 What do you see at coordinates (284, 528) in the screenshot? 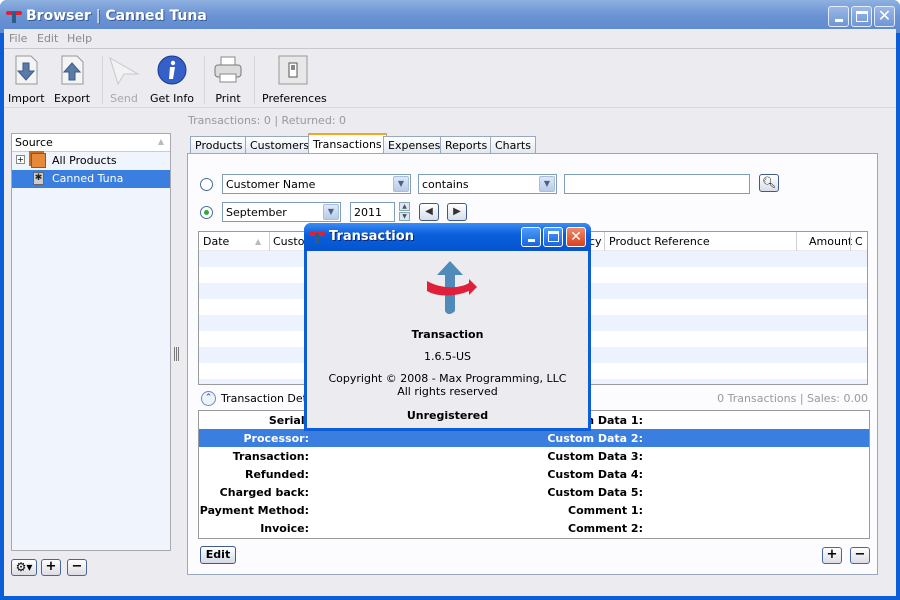
I see `detail-label: Invoice:` at bounding box center [284, 528].